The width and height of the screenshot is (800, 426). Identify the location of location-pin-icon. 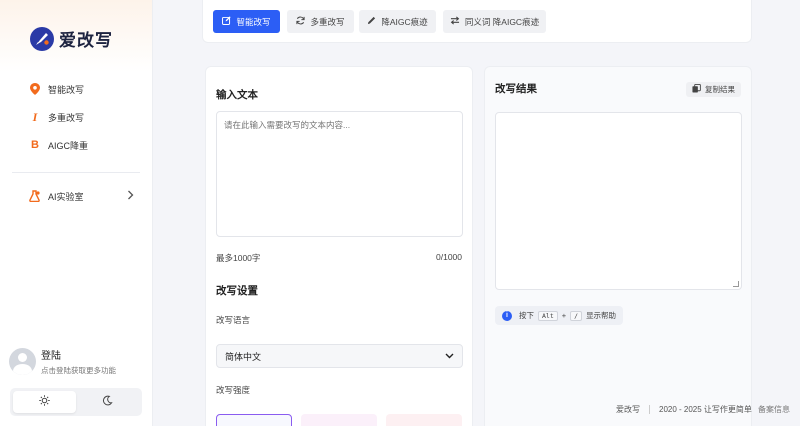
(35, 89).